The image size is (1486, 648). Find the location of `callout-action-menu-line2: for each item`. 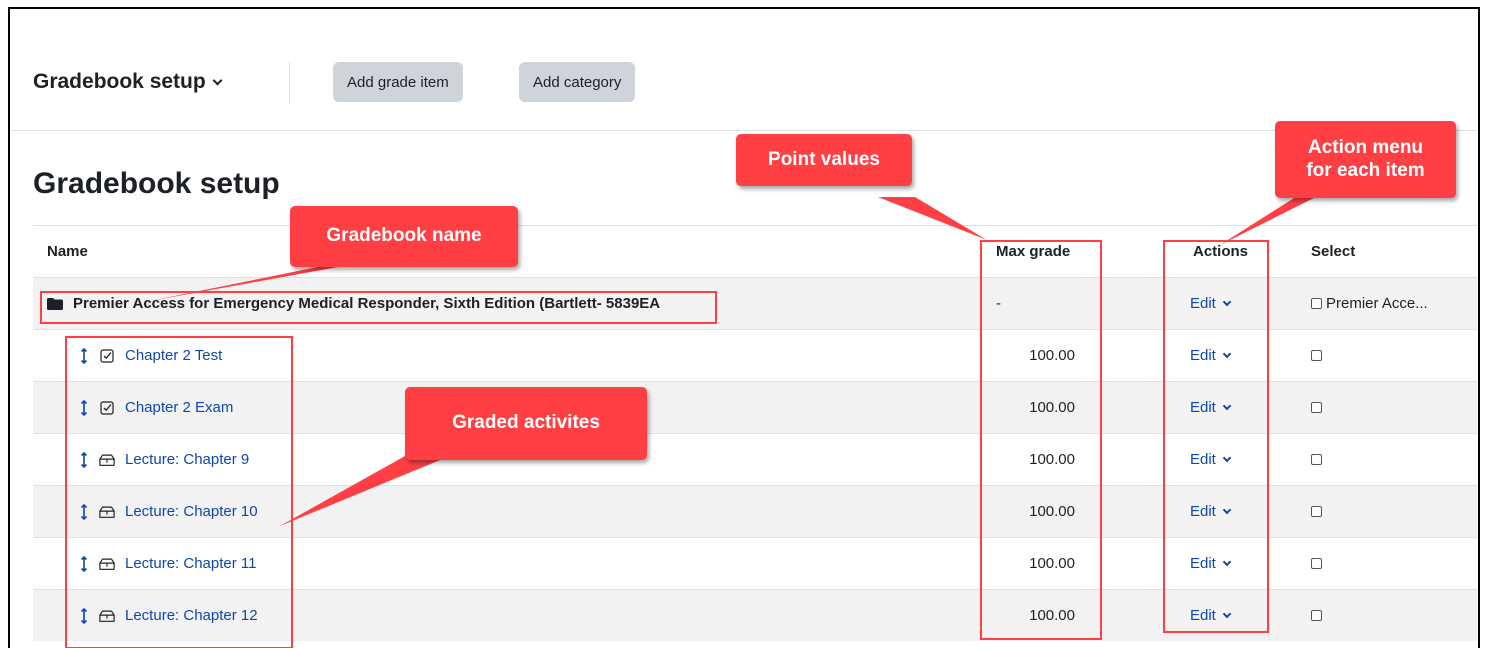

callout-action-menu-line2: for each item is located at coordinates (1365, 170).